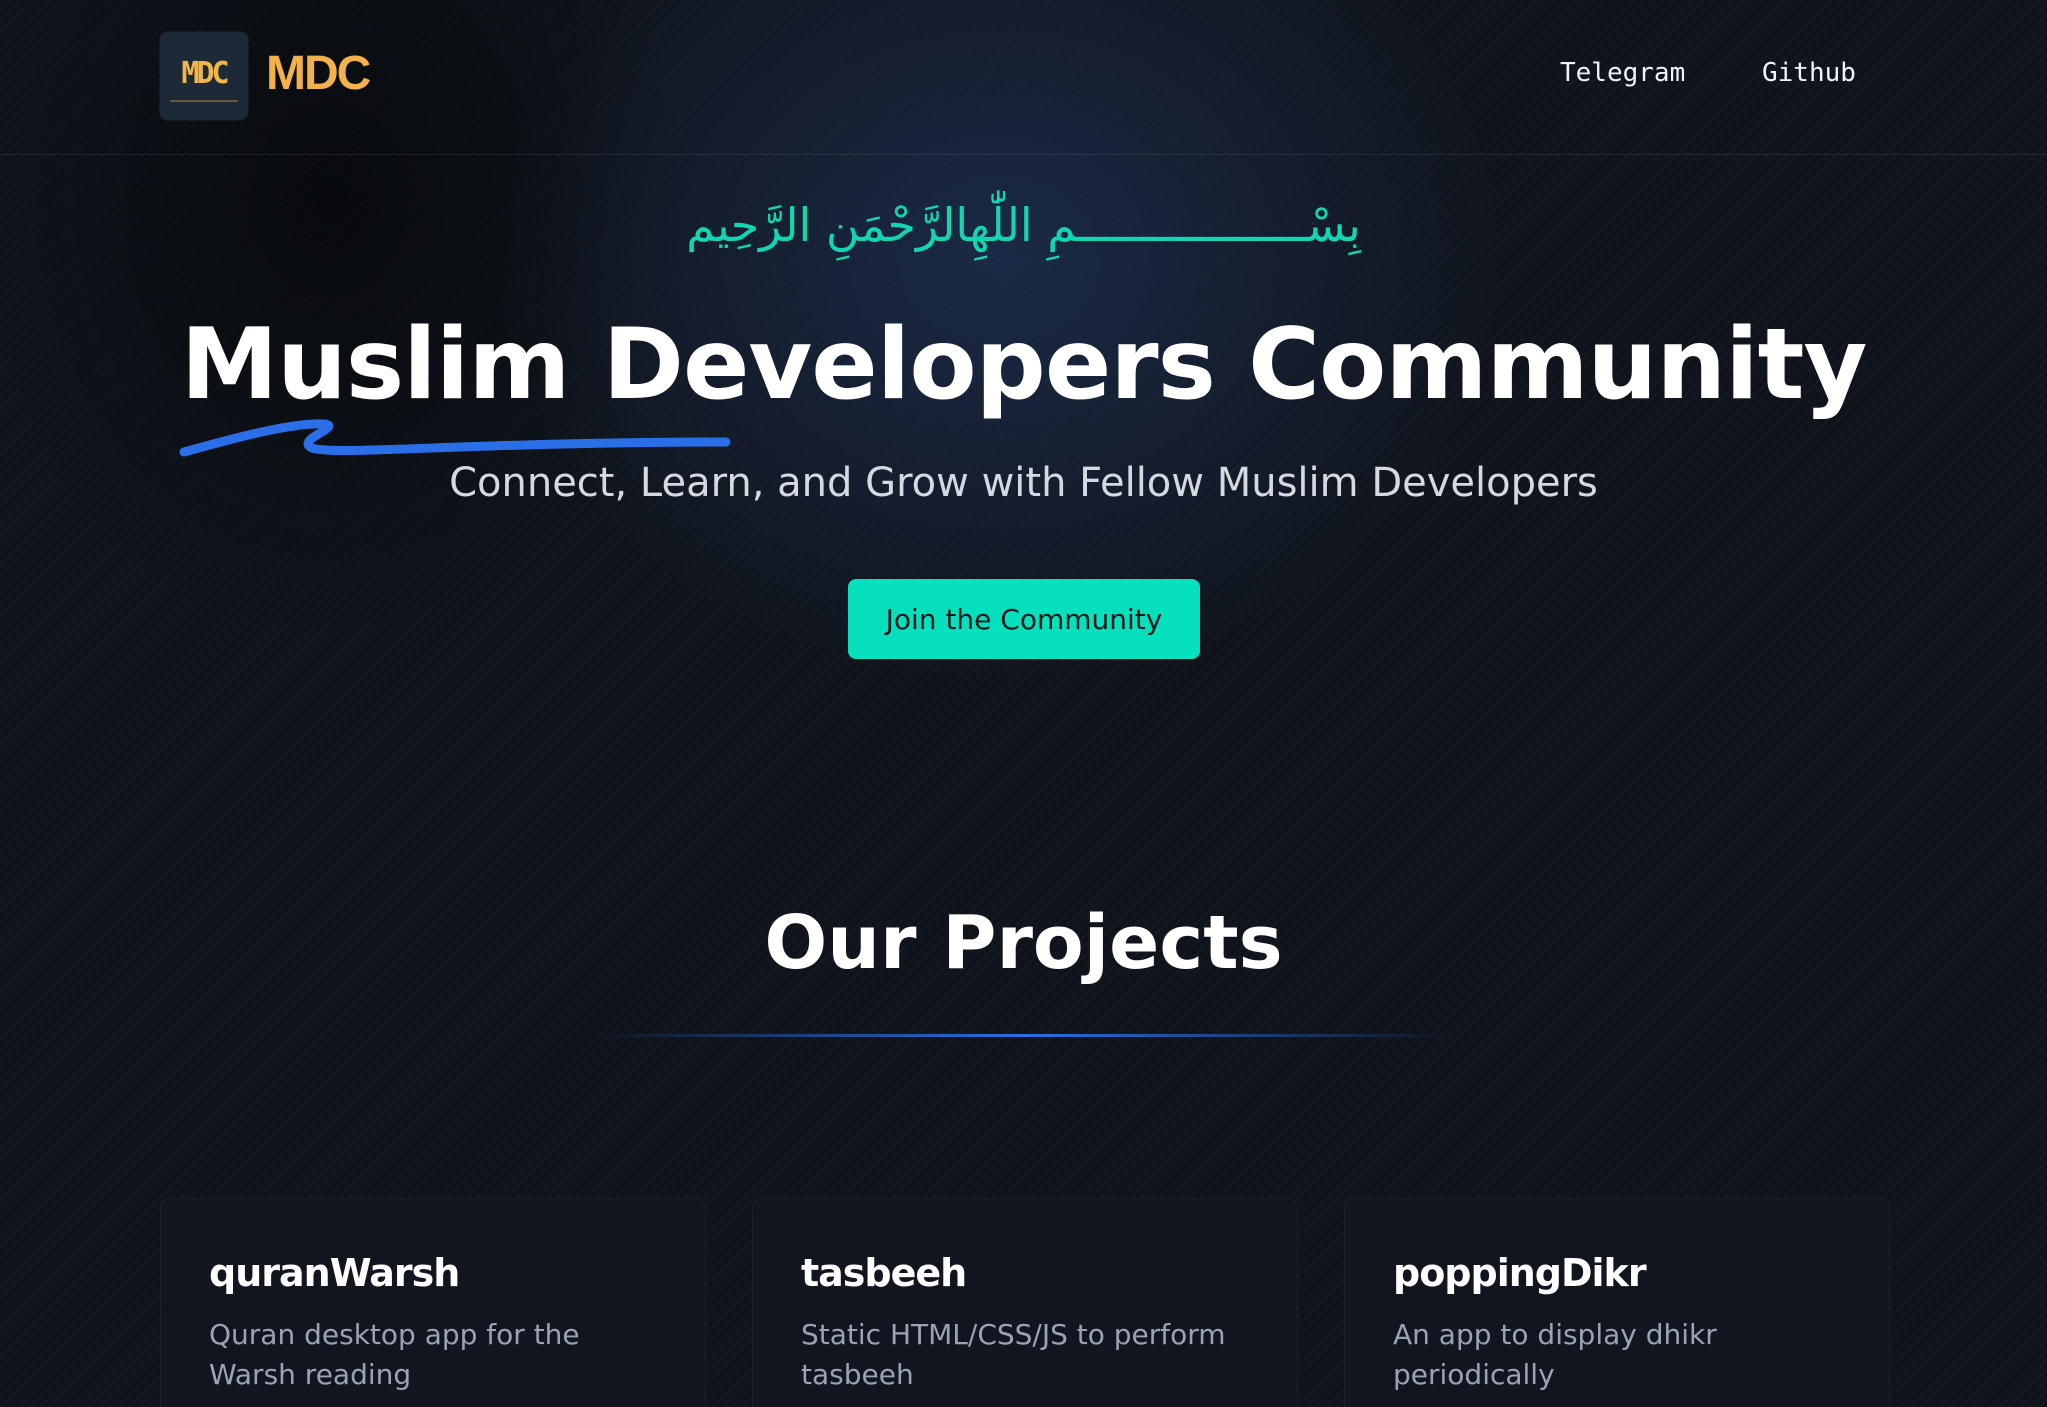 The width and height of the screenshot is (2047, 1407). What do you see at coordinates (334, 1273) in the screenshot?
I see `project-card-title: quranWarsh` at bounding box center [334, 1273].